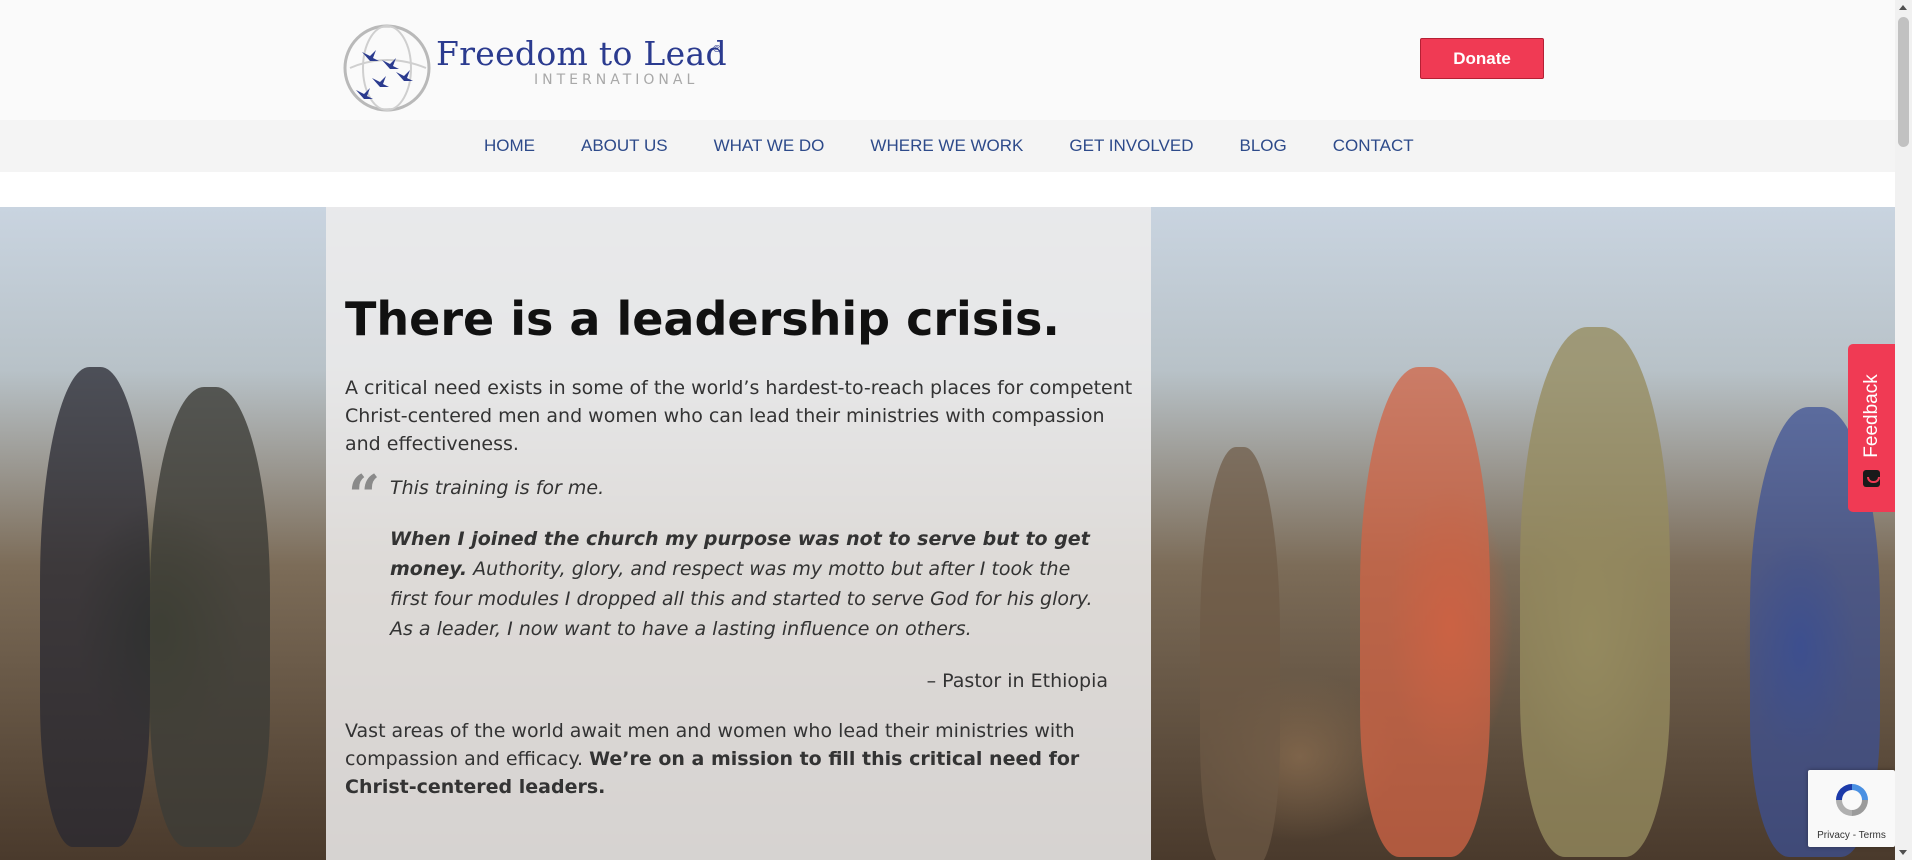 This screenshot has height=860, width=1912. What do you see at coordinates (1131, 146) in the screenshot?
I see `nav-item-get-involved: GET INVOLVED` at bounding box center [1131, 146].